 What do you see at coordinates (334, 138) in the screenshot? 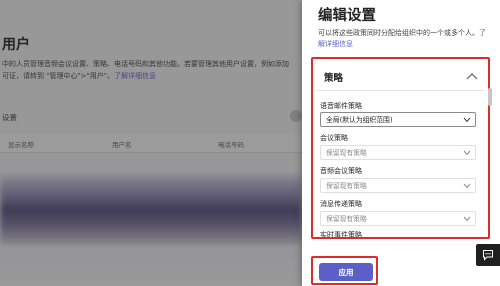
I see `meeting-policy-label: 会议策略` at bounding box center [334, 138].